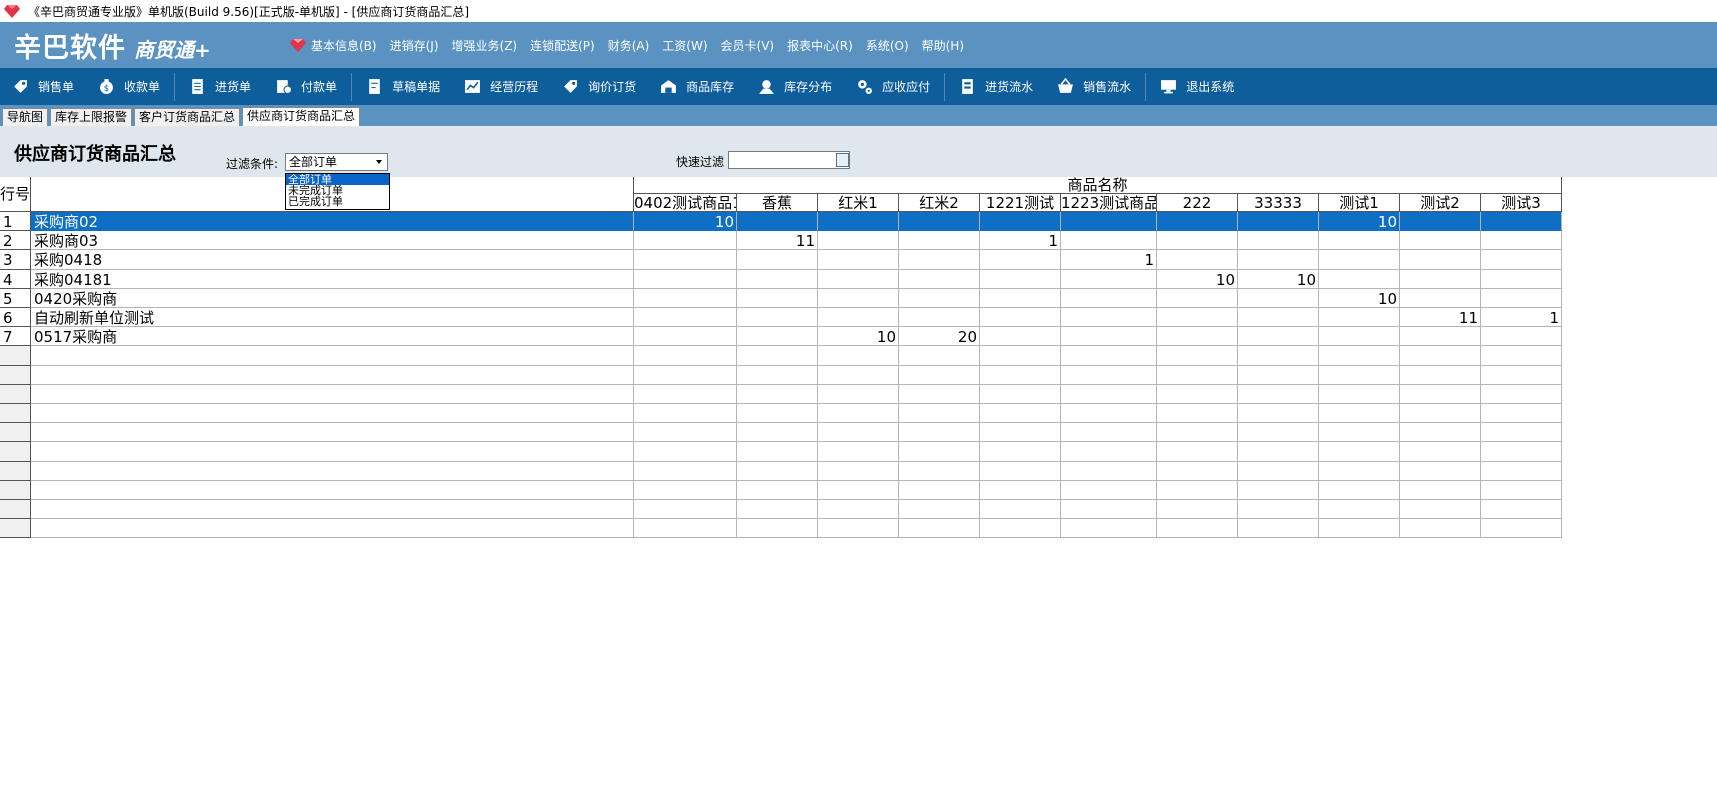  Describe the element at coordinates (187, 117) in the screenshot. I see `tab-customer-order-summary: 客户订货商品汇总` at that location.